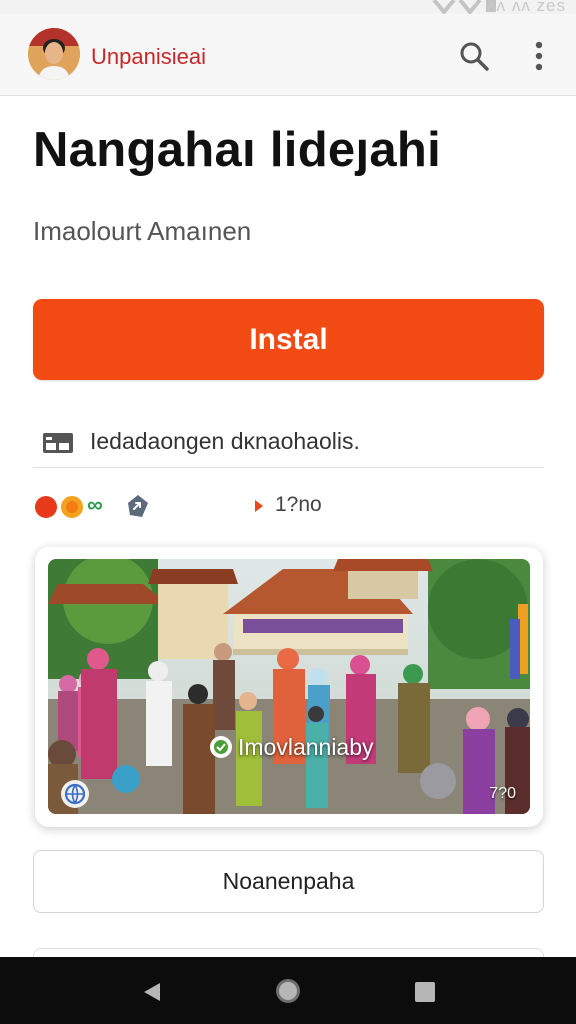 The width and height of the screenshot is (576, 1024). I want to click on media-badge: Imovlanniaby, so click(292, 747).